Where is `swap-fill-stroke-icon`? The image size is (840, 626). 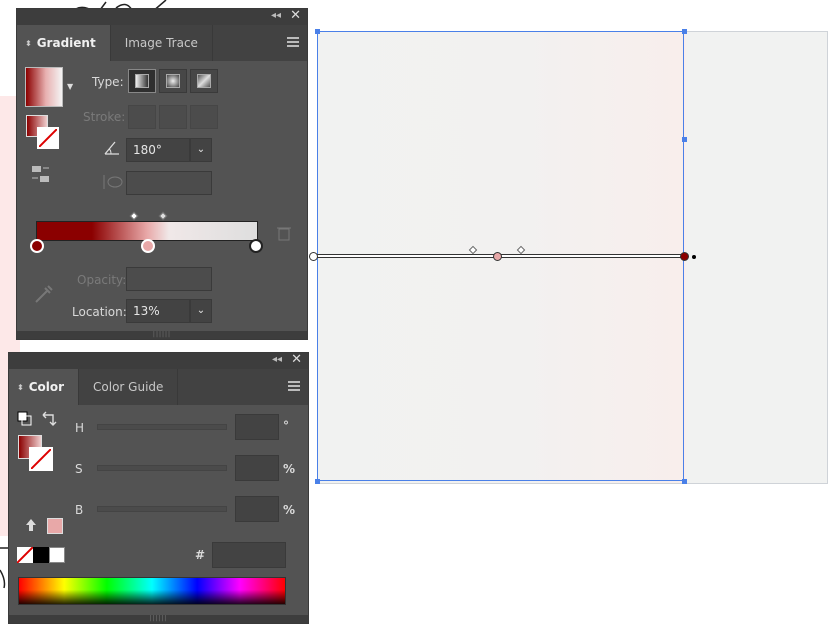 swap-fill-stroke-icon is located at coordinates (49, 419).